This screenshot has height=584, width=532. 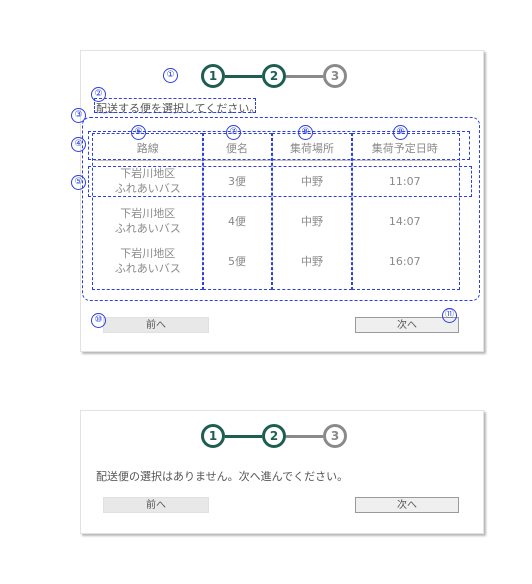 What do you see at coordinates (148, 148) in the screenshot?
I see `header-route: 路線` at bounding box center [148, 148].